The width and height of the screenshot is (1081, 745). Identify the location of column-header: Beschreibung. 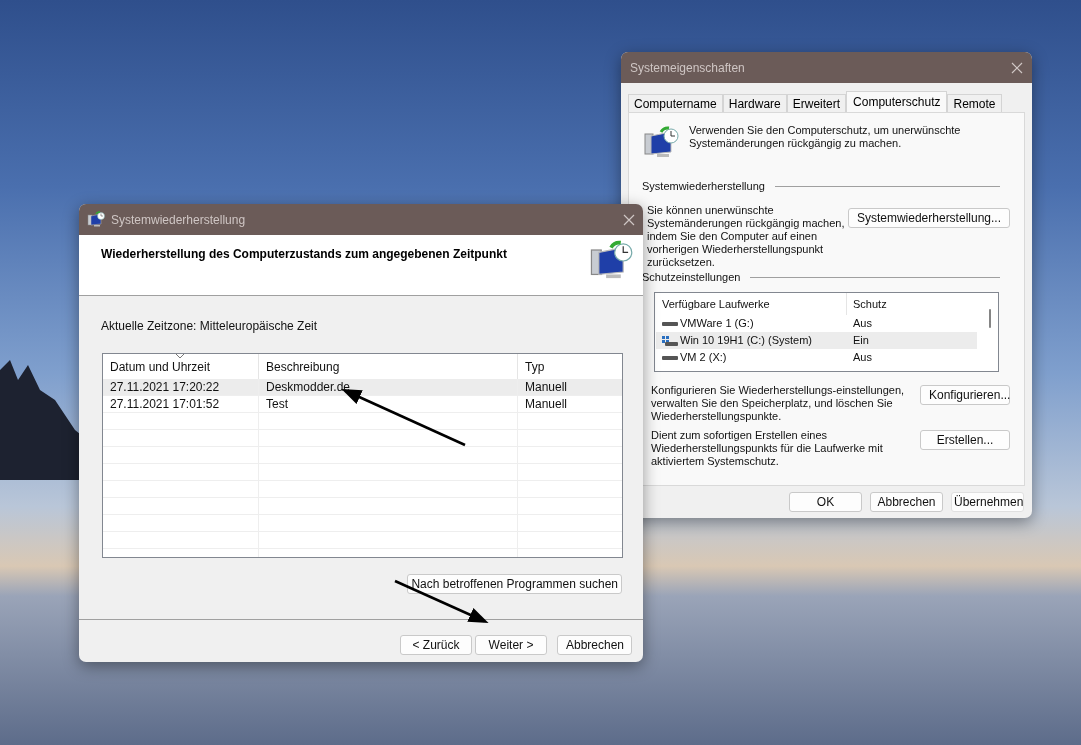
(303, 366).